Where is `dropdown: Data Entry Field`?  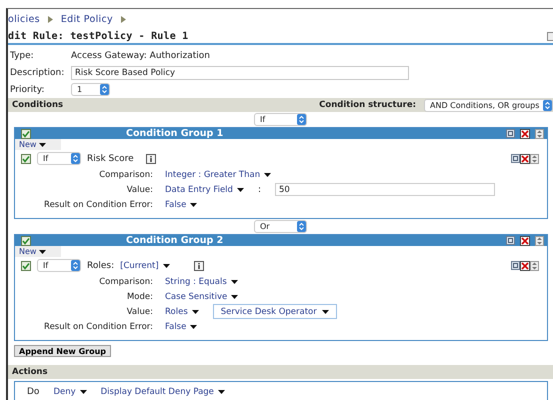
dropdown: Data Entry Field is located at coordinates (204, 189).